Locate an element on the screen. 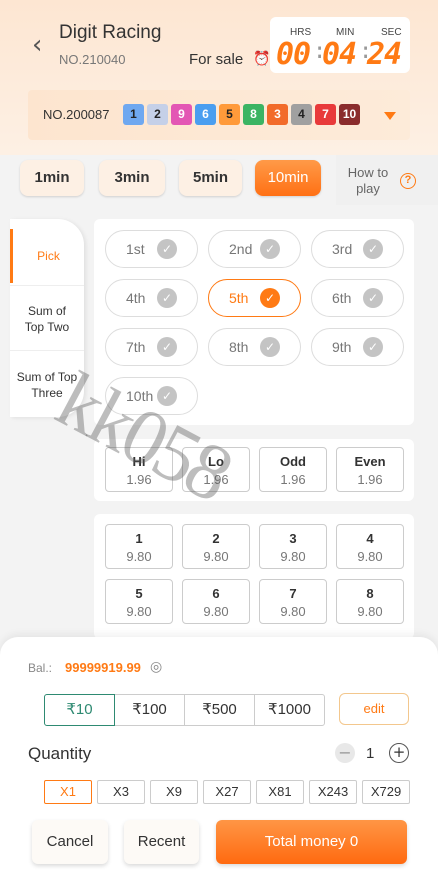 The height and width of the screenshot is (882, 438). result-ball: 2 is located at coordinates (157, 114).